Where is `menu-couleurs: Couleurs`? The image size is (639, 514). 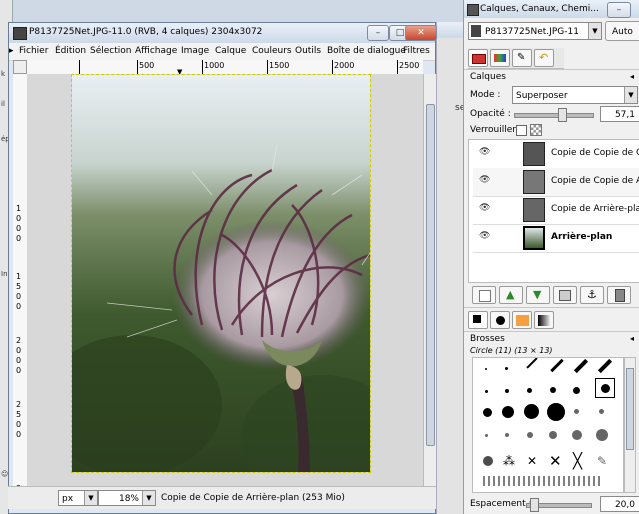 menu-couleurs: Couleurs is located at coordinates (272, 51).